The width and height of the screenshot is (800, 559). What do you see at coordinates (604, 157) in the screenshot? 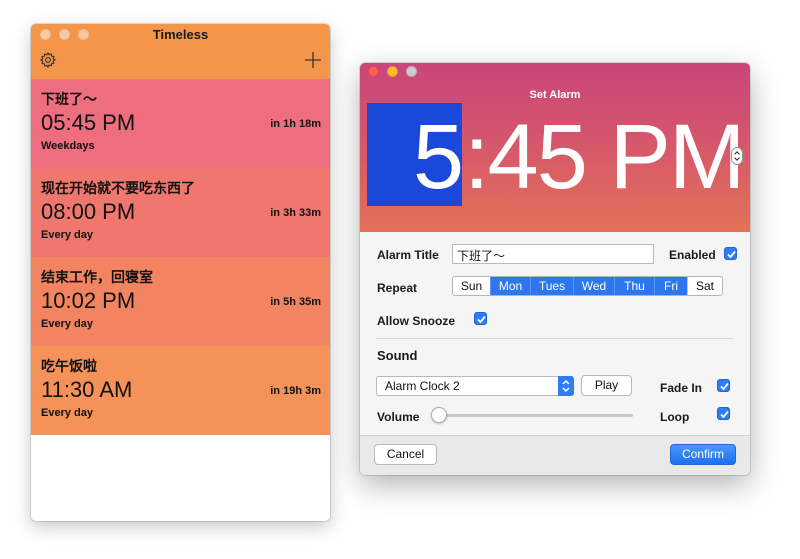
I see `time-minutes-ampm: :45 PM` at bounding box center [604, 157].